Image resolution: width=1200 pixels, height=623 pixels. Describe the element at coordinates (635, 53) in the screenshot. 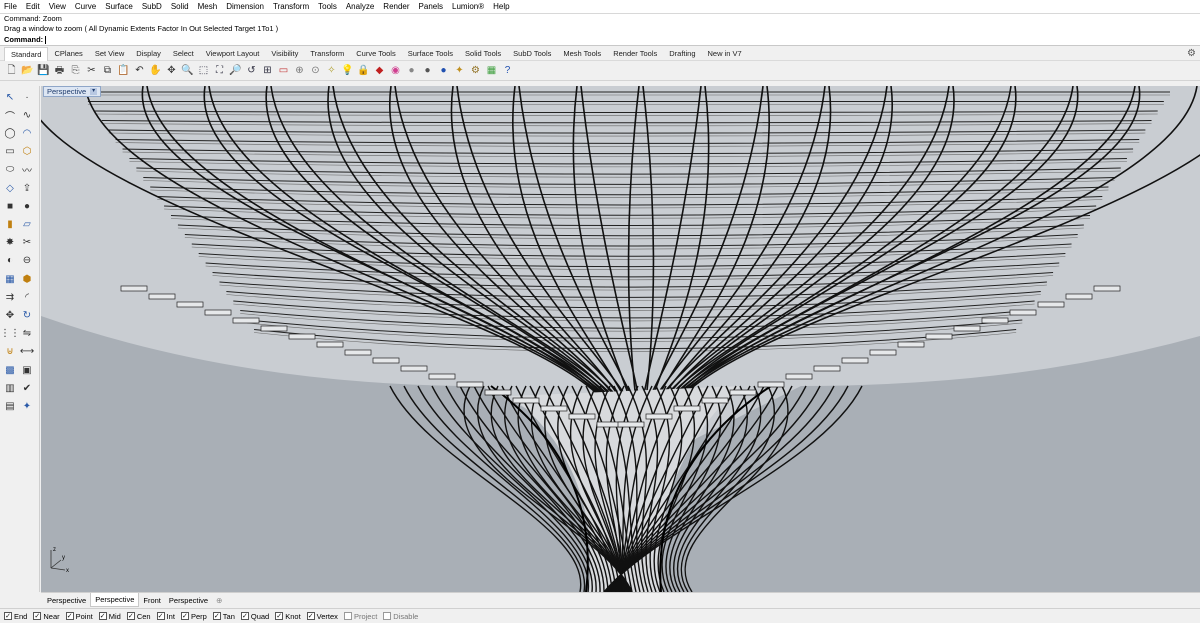

I see `tab-render-tools: Render Tools` at that location.